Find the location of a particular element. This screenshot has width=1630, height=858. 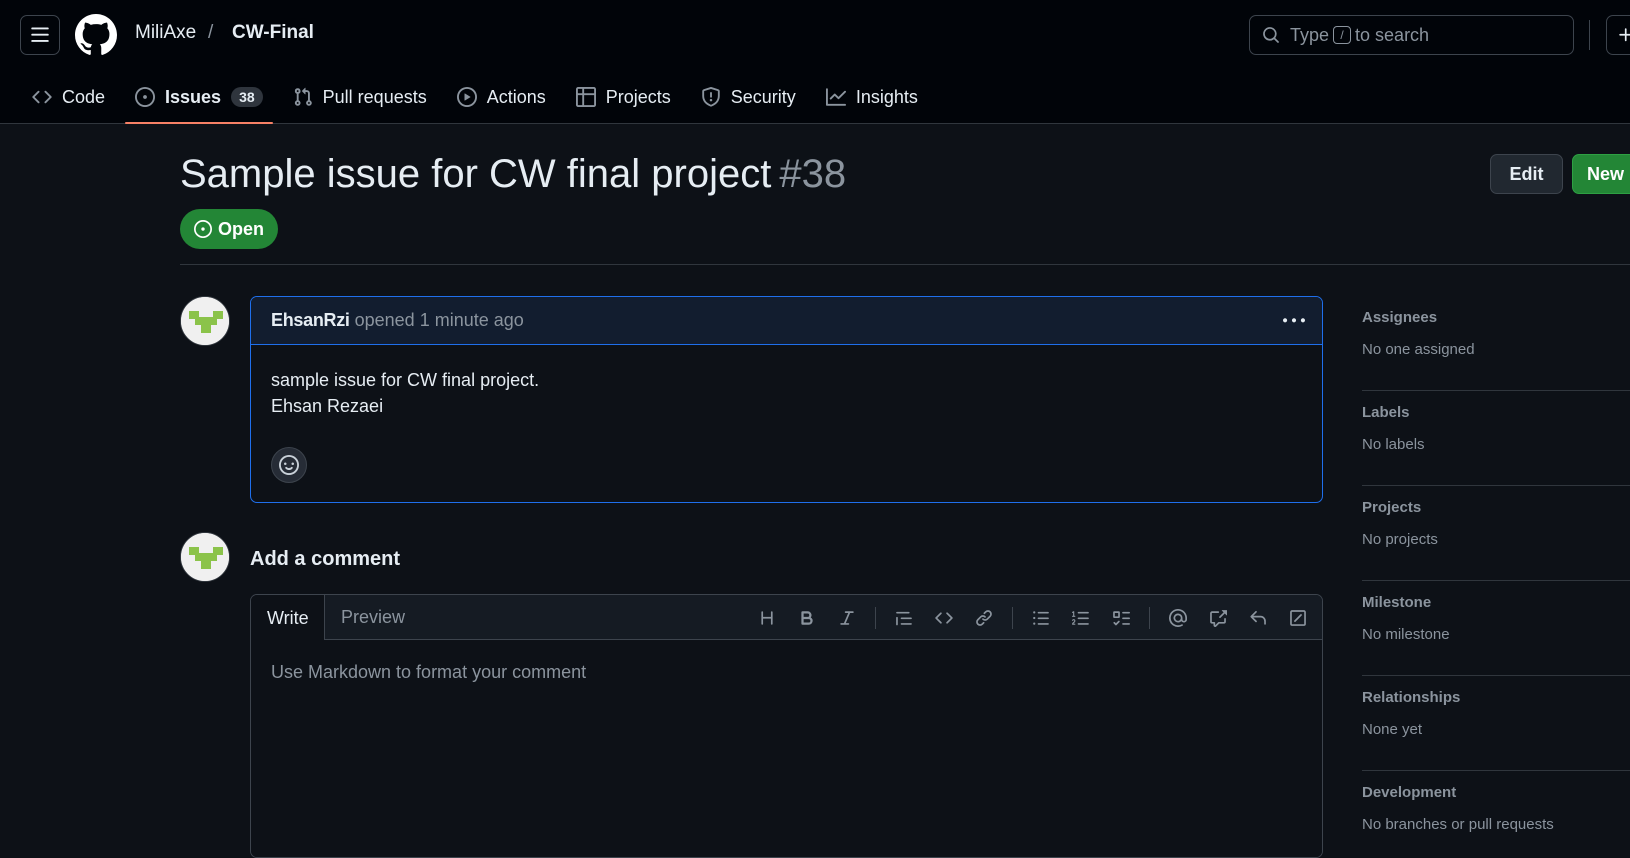

tab-projects: Projects is located at coordinates (623, 97).